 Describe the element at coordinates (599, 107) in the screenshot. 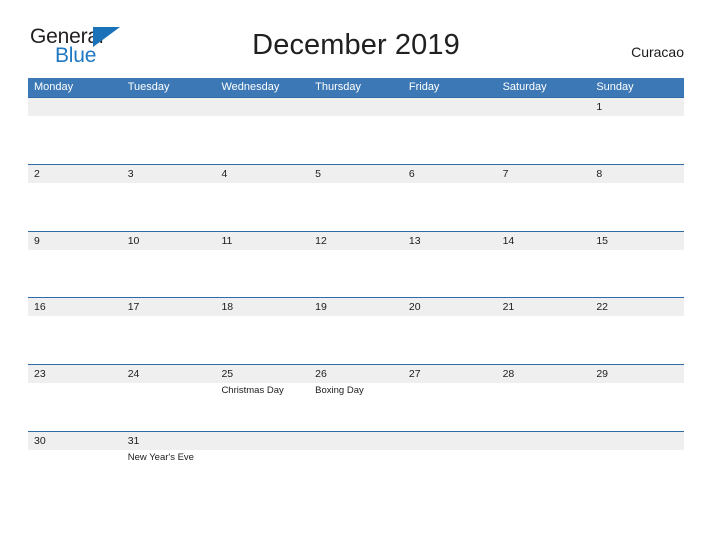

I see `day-number: 1` at that location.